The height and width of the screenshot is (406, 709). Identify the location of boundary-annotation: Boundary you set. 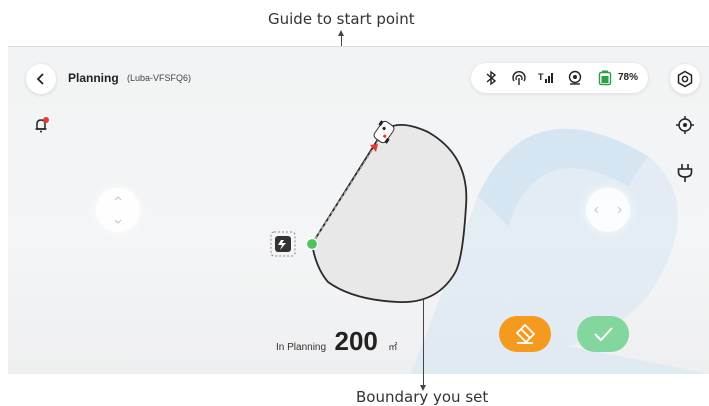
(422, 397).